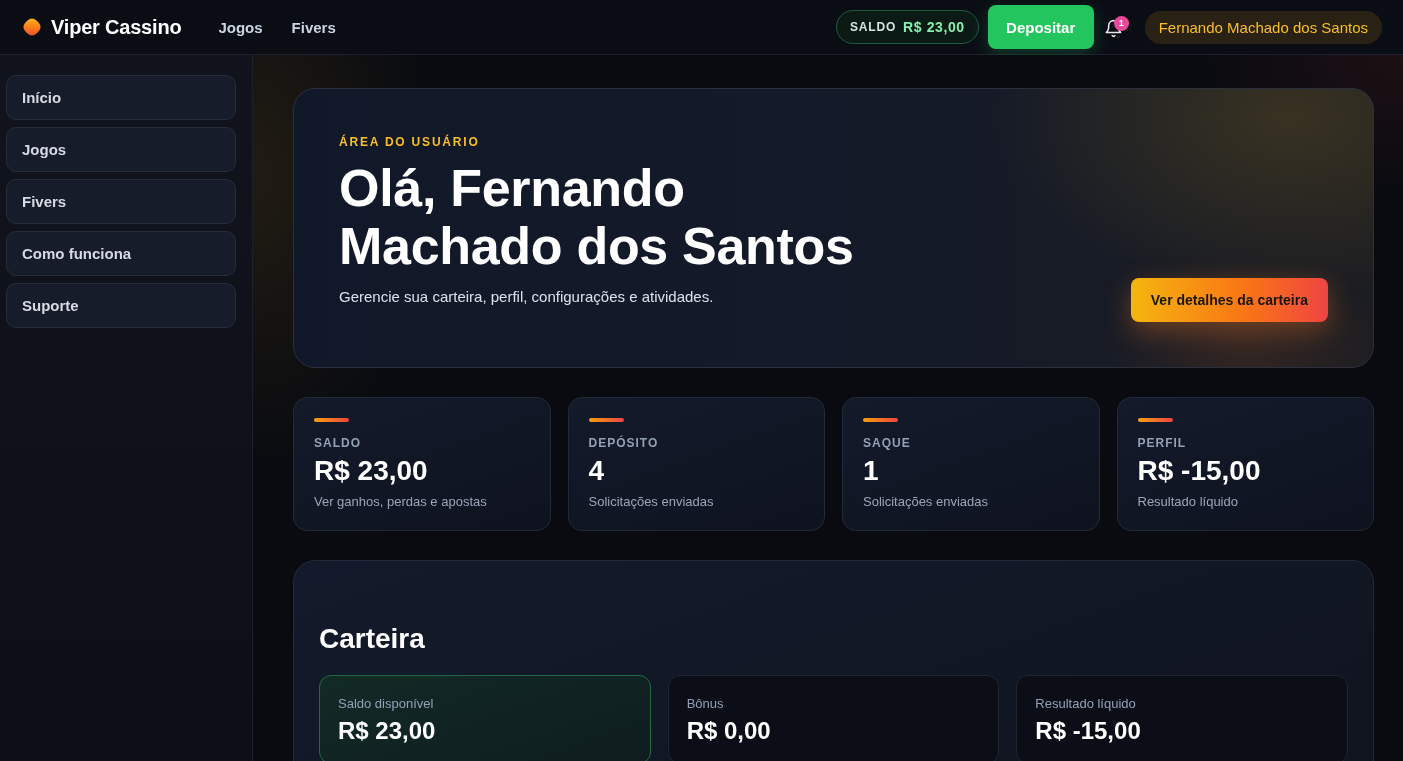 The height and width of the screenshot is (761, 1403). What do you see at coordinates (116, 27) in the screenshot?
I see `brand-name: Viper Cassino` at bounding box center [116, 27].